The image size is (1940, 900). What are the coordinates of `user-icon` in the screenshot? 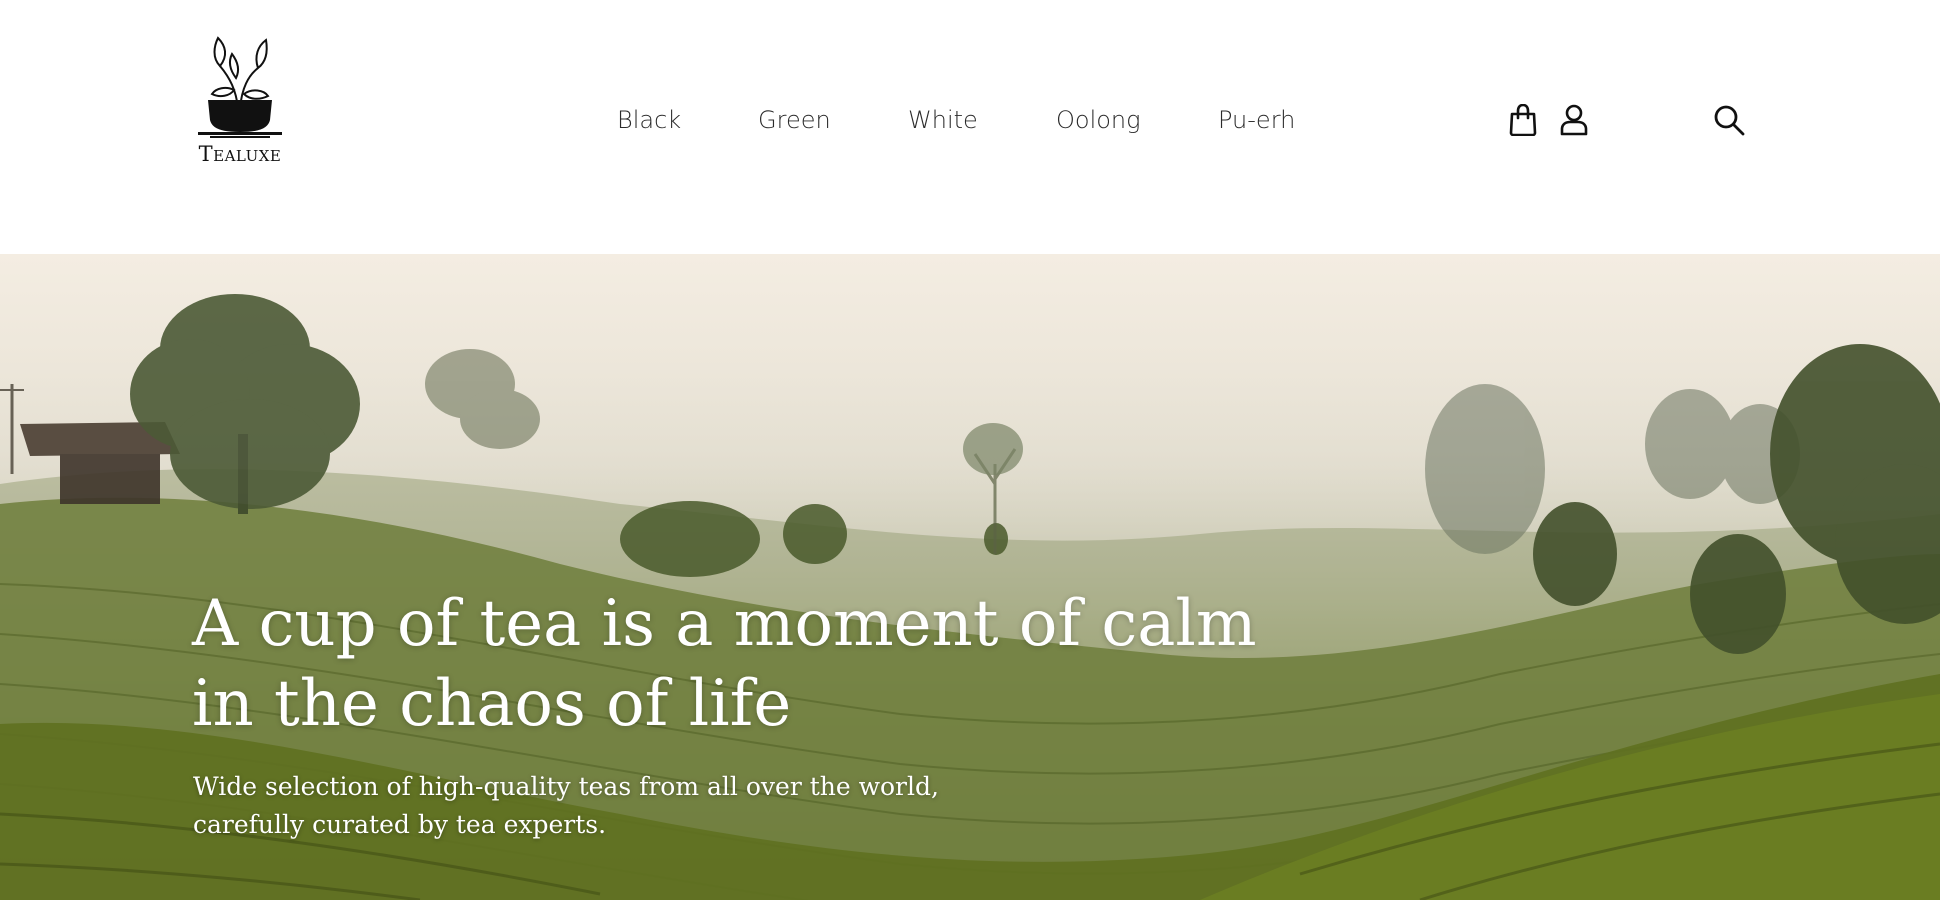 It's located at (1574, 120).